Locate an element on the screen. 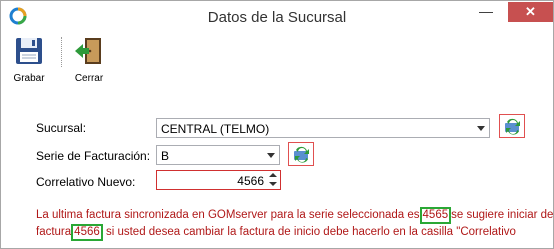 The height and width of the screenshot is (249, 554). sync-serie-button is located at coordinates (301, 154).